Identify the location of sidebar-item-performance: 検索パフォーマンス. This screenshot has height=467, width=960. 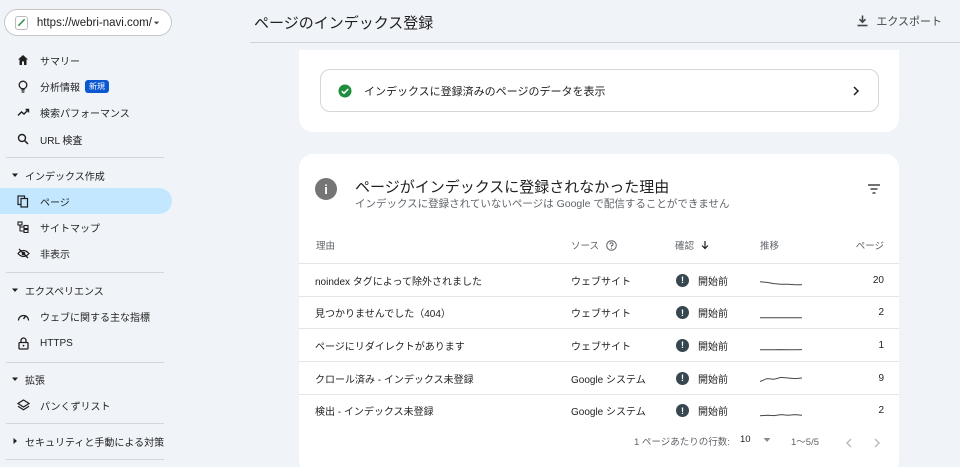
(86, 112).